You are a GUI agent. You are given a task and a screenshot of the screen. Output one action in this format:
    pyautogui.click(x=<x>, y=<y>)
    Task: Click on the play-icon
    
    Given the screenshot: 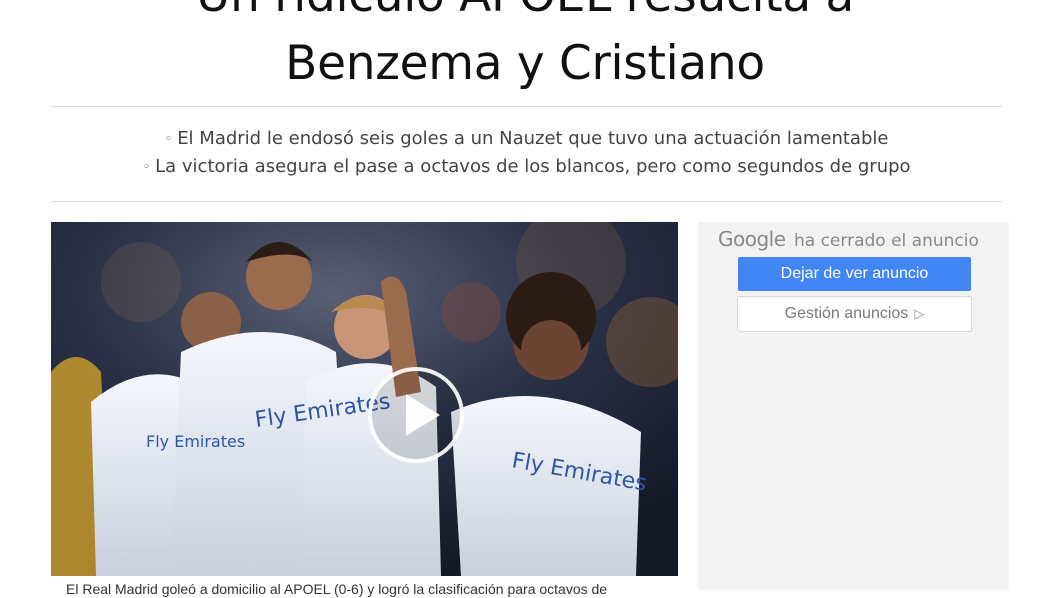 What is the action you would take?
    pyautogui.click(x=423, y=415)
    